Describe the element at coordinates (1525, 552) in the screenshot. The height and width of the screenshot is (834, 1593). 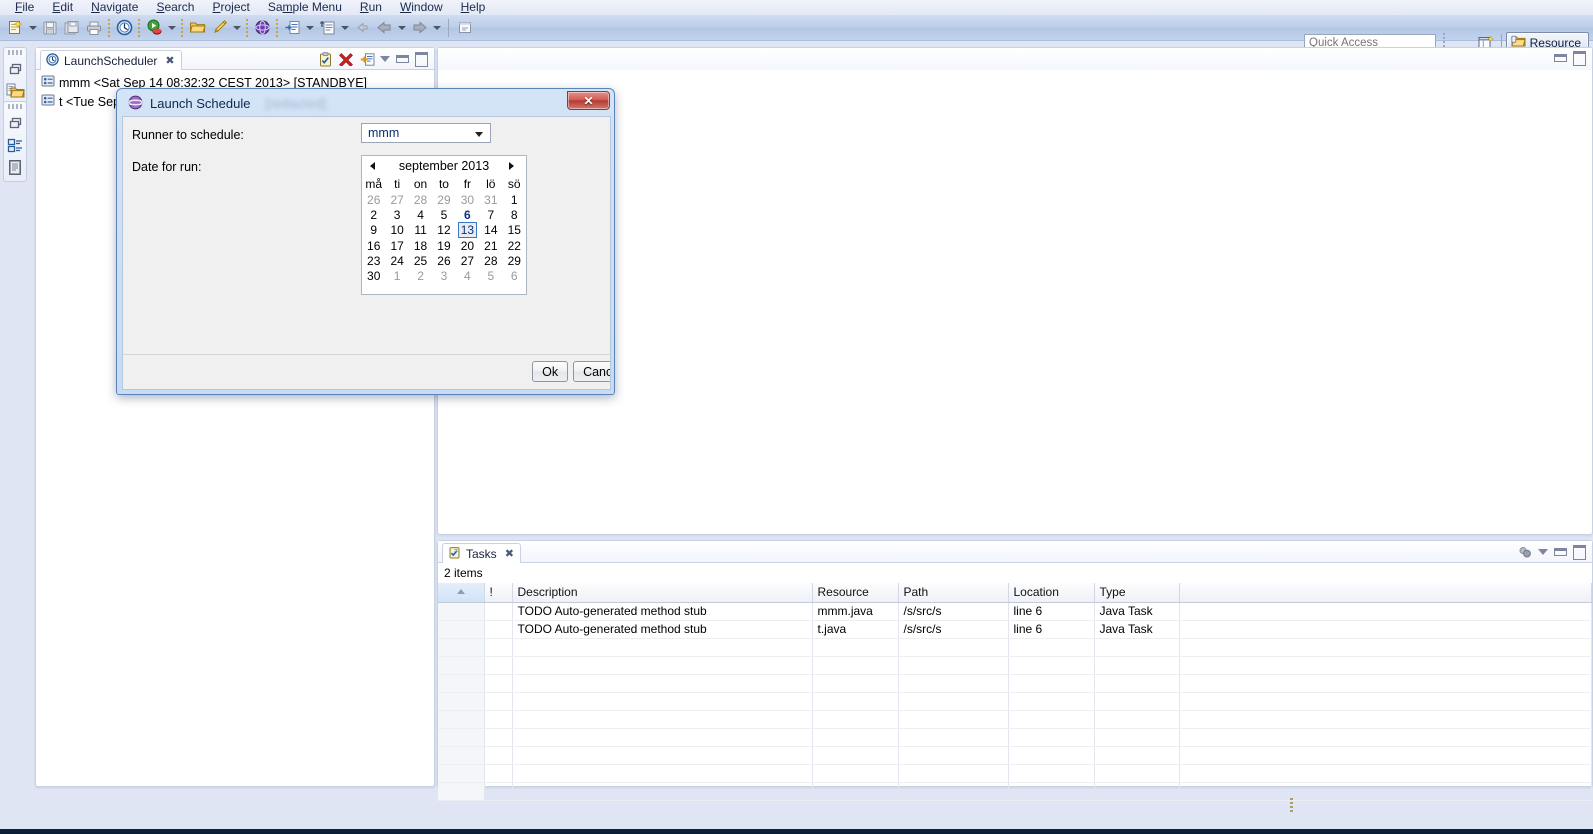
I see `filters-icon` at that location.